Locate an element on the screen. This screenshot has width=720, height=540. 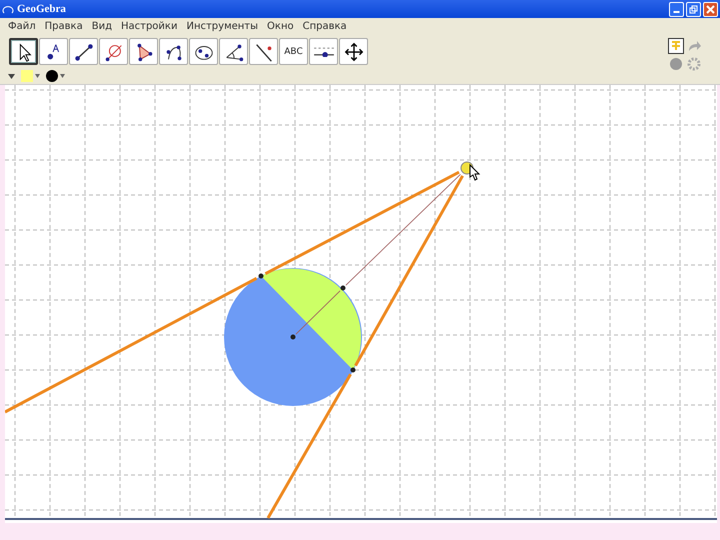
window-title: GeoGebra is located at coordinates (41, 9).